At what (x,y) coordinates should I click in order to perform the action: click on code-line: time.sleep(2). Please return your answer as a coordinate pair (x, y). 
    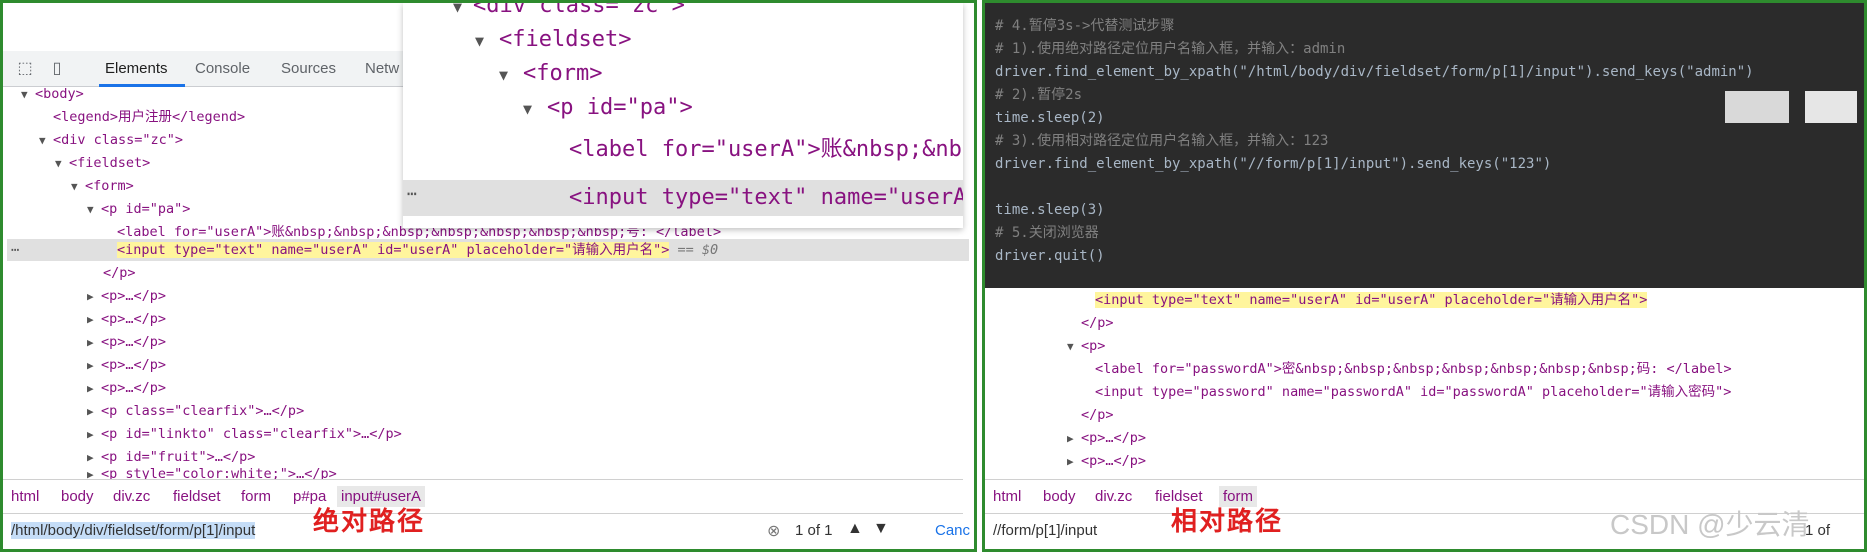
    Looking at the image, I should click on (1050, 118).